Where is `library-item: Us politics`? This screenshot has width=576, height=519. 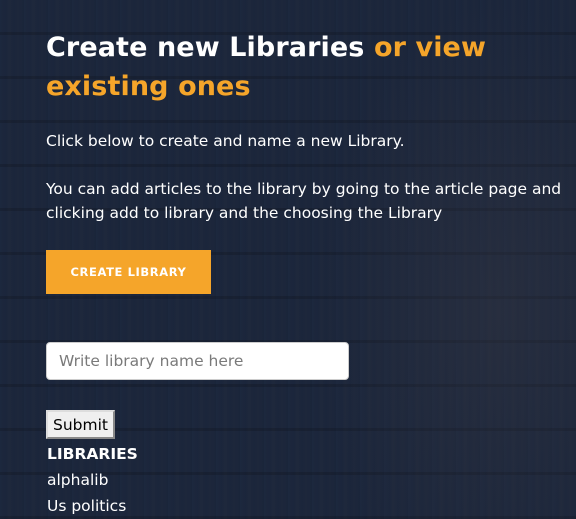 library-item: Us politics is located at coordinates (311, 506).